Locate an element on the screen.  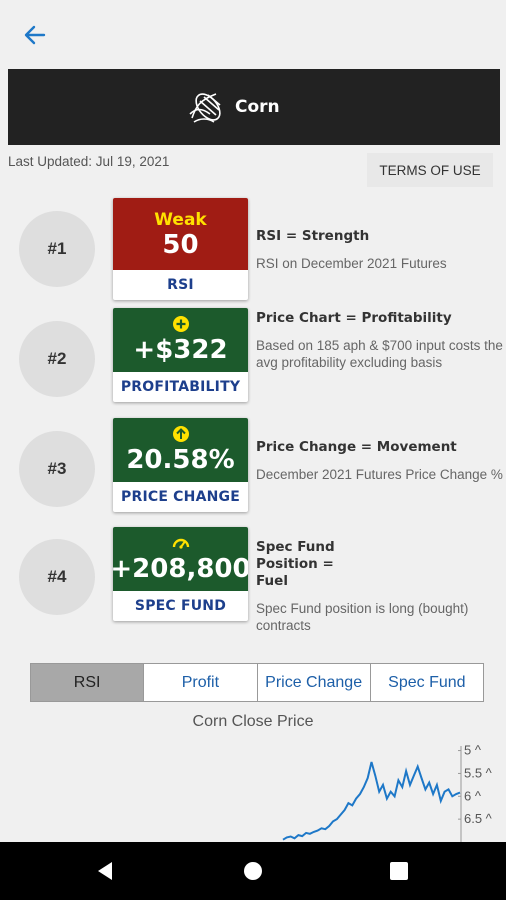
rsi-label: RSI is located at coordinates (180, 285).